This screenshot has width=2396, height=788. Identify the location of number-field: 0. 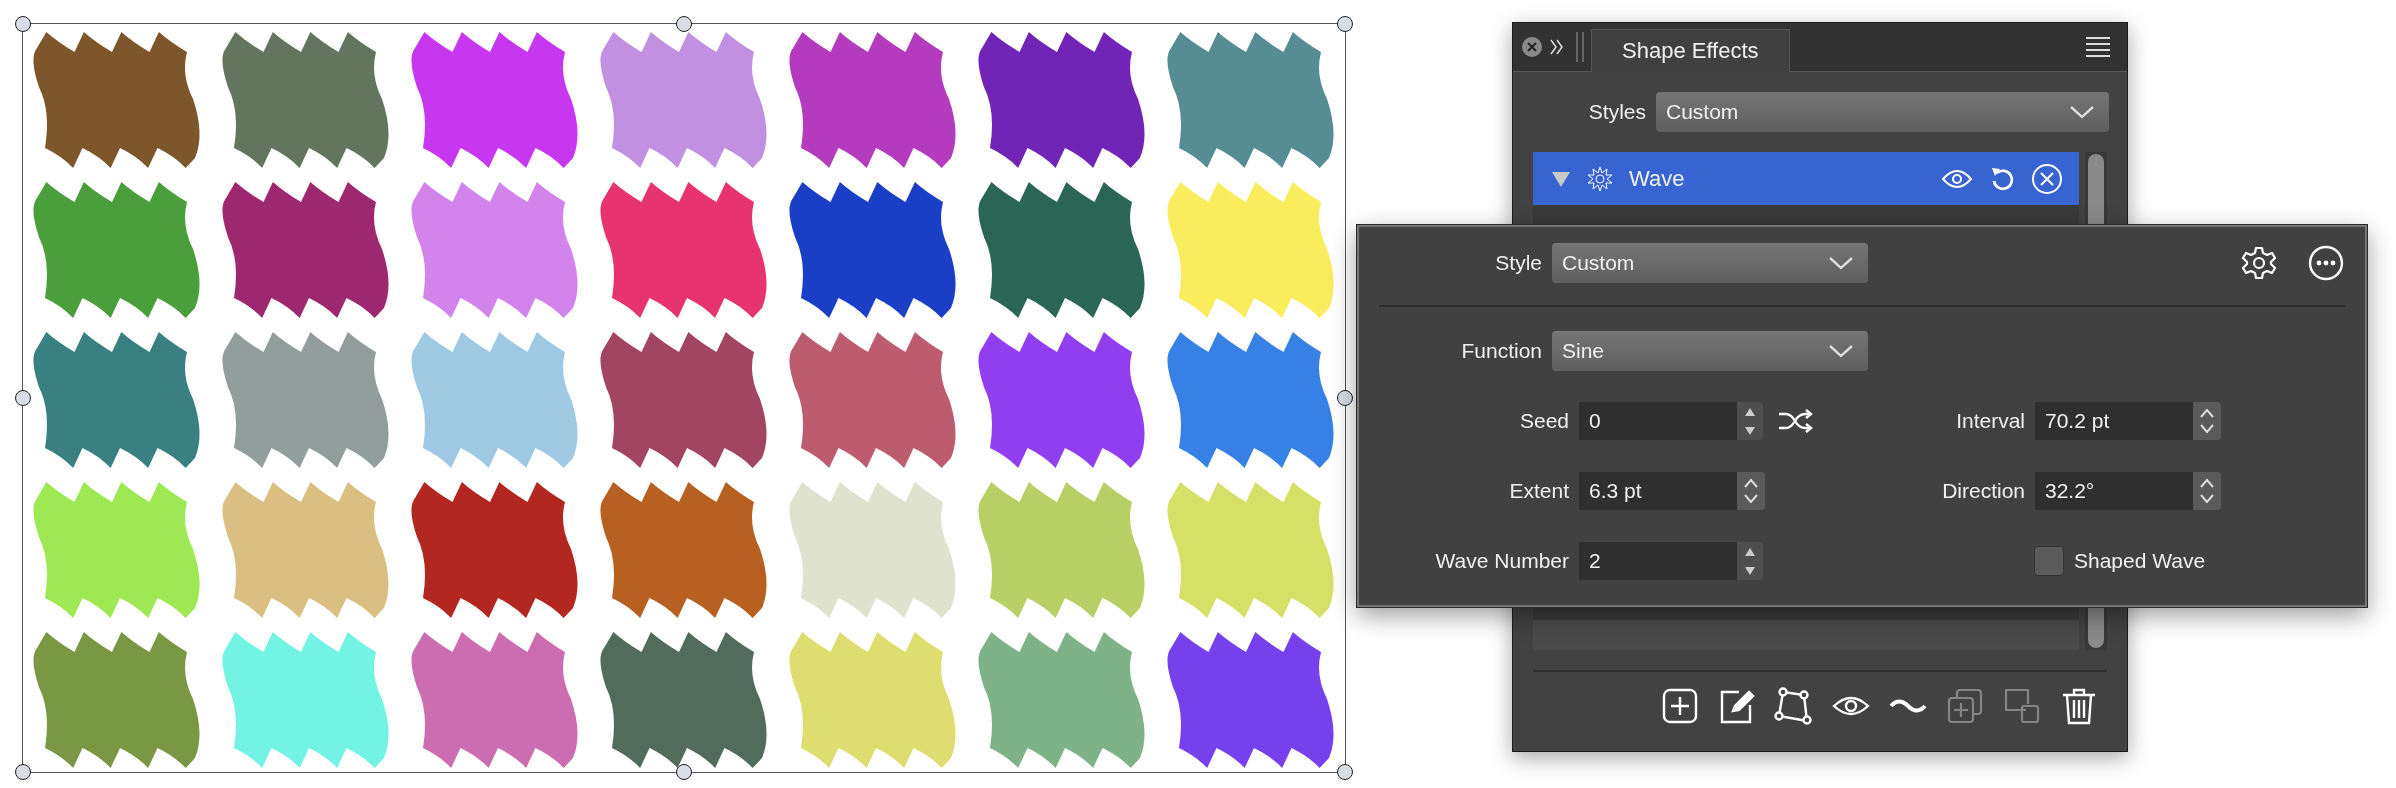
(1658, 421).